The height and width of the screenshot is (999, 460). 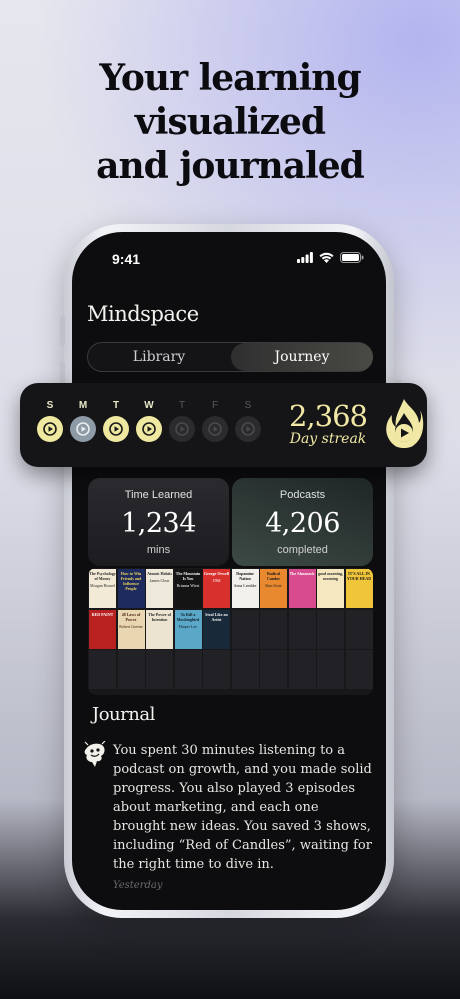 I want to click on streak-card: 2,368 Day streak S M T W T F S, so click(x=223, y=425).